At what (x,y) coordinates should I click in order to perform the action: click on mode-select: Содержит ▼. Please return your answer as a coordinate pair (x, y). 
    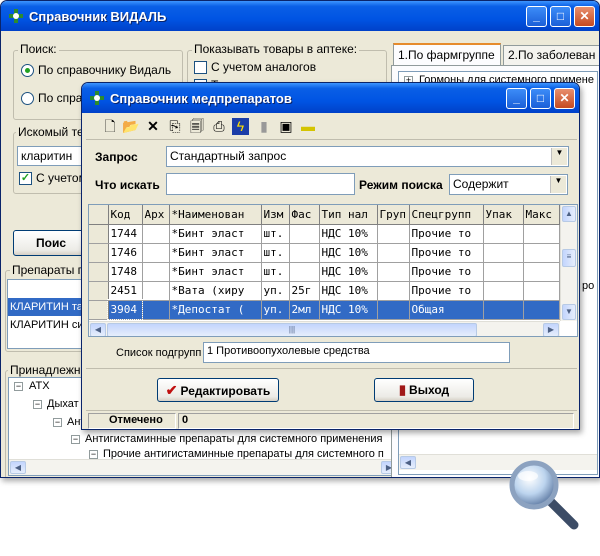
    Looking at the image, I should click on (508, 184).